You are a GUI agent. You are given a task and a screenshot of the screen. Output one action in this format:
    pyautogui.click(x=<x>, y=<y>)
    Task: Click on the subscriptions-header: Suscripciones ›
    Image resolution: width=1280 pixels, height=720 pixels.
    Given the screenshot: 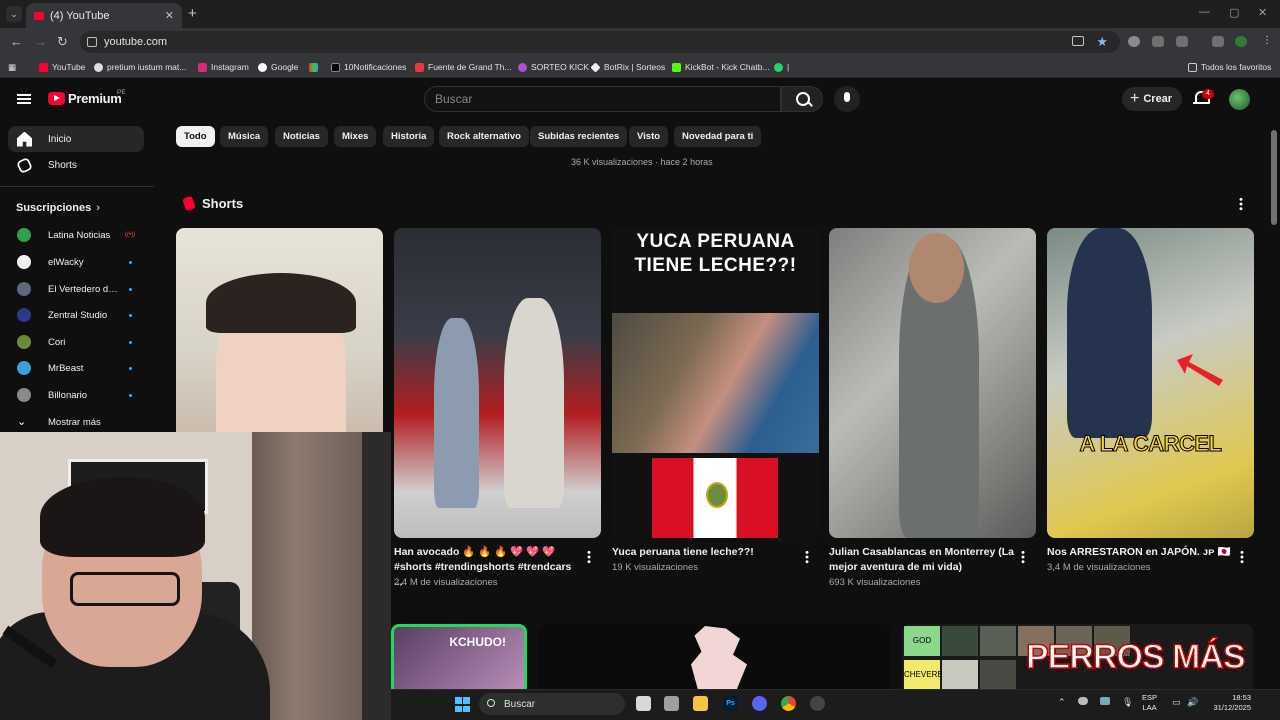 What is the action you would take?
    pyautogui.click(x=58, y=208)
    